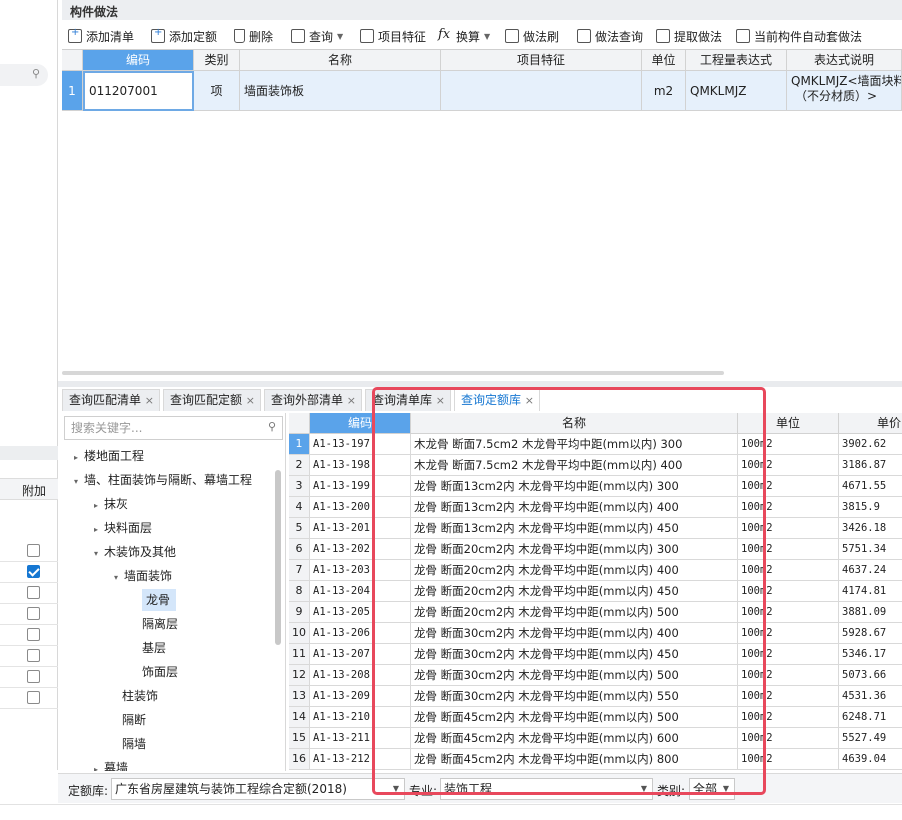 The image size is (902, 820). Describe the element at coordinates (574, 444) in the screenshot. I see `name-cell: 木龙骨 断面7.5cm2 木龙骨平均中距(mm以内) 300` at that location.